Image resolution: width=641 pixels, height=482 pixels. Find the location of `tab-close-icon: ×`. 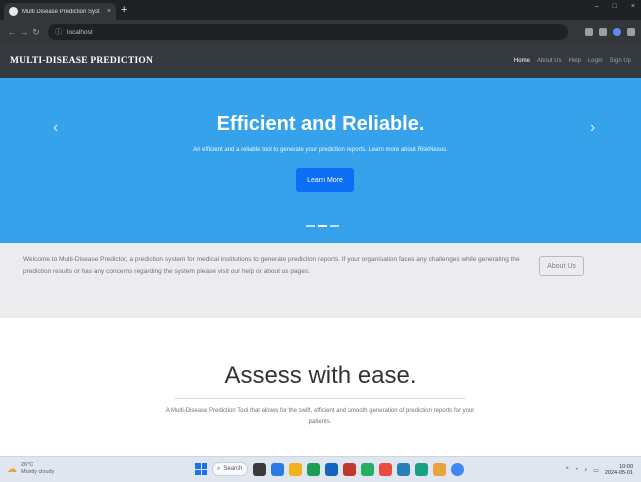

tab-close-icon: × is located at coordinates (109, 11).